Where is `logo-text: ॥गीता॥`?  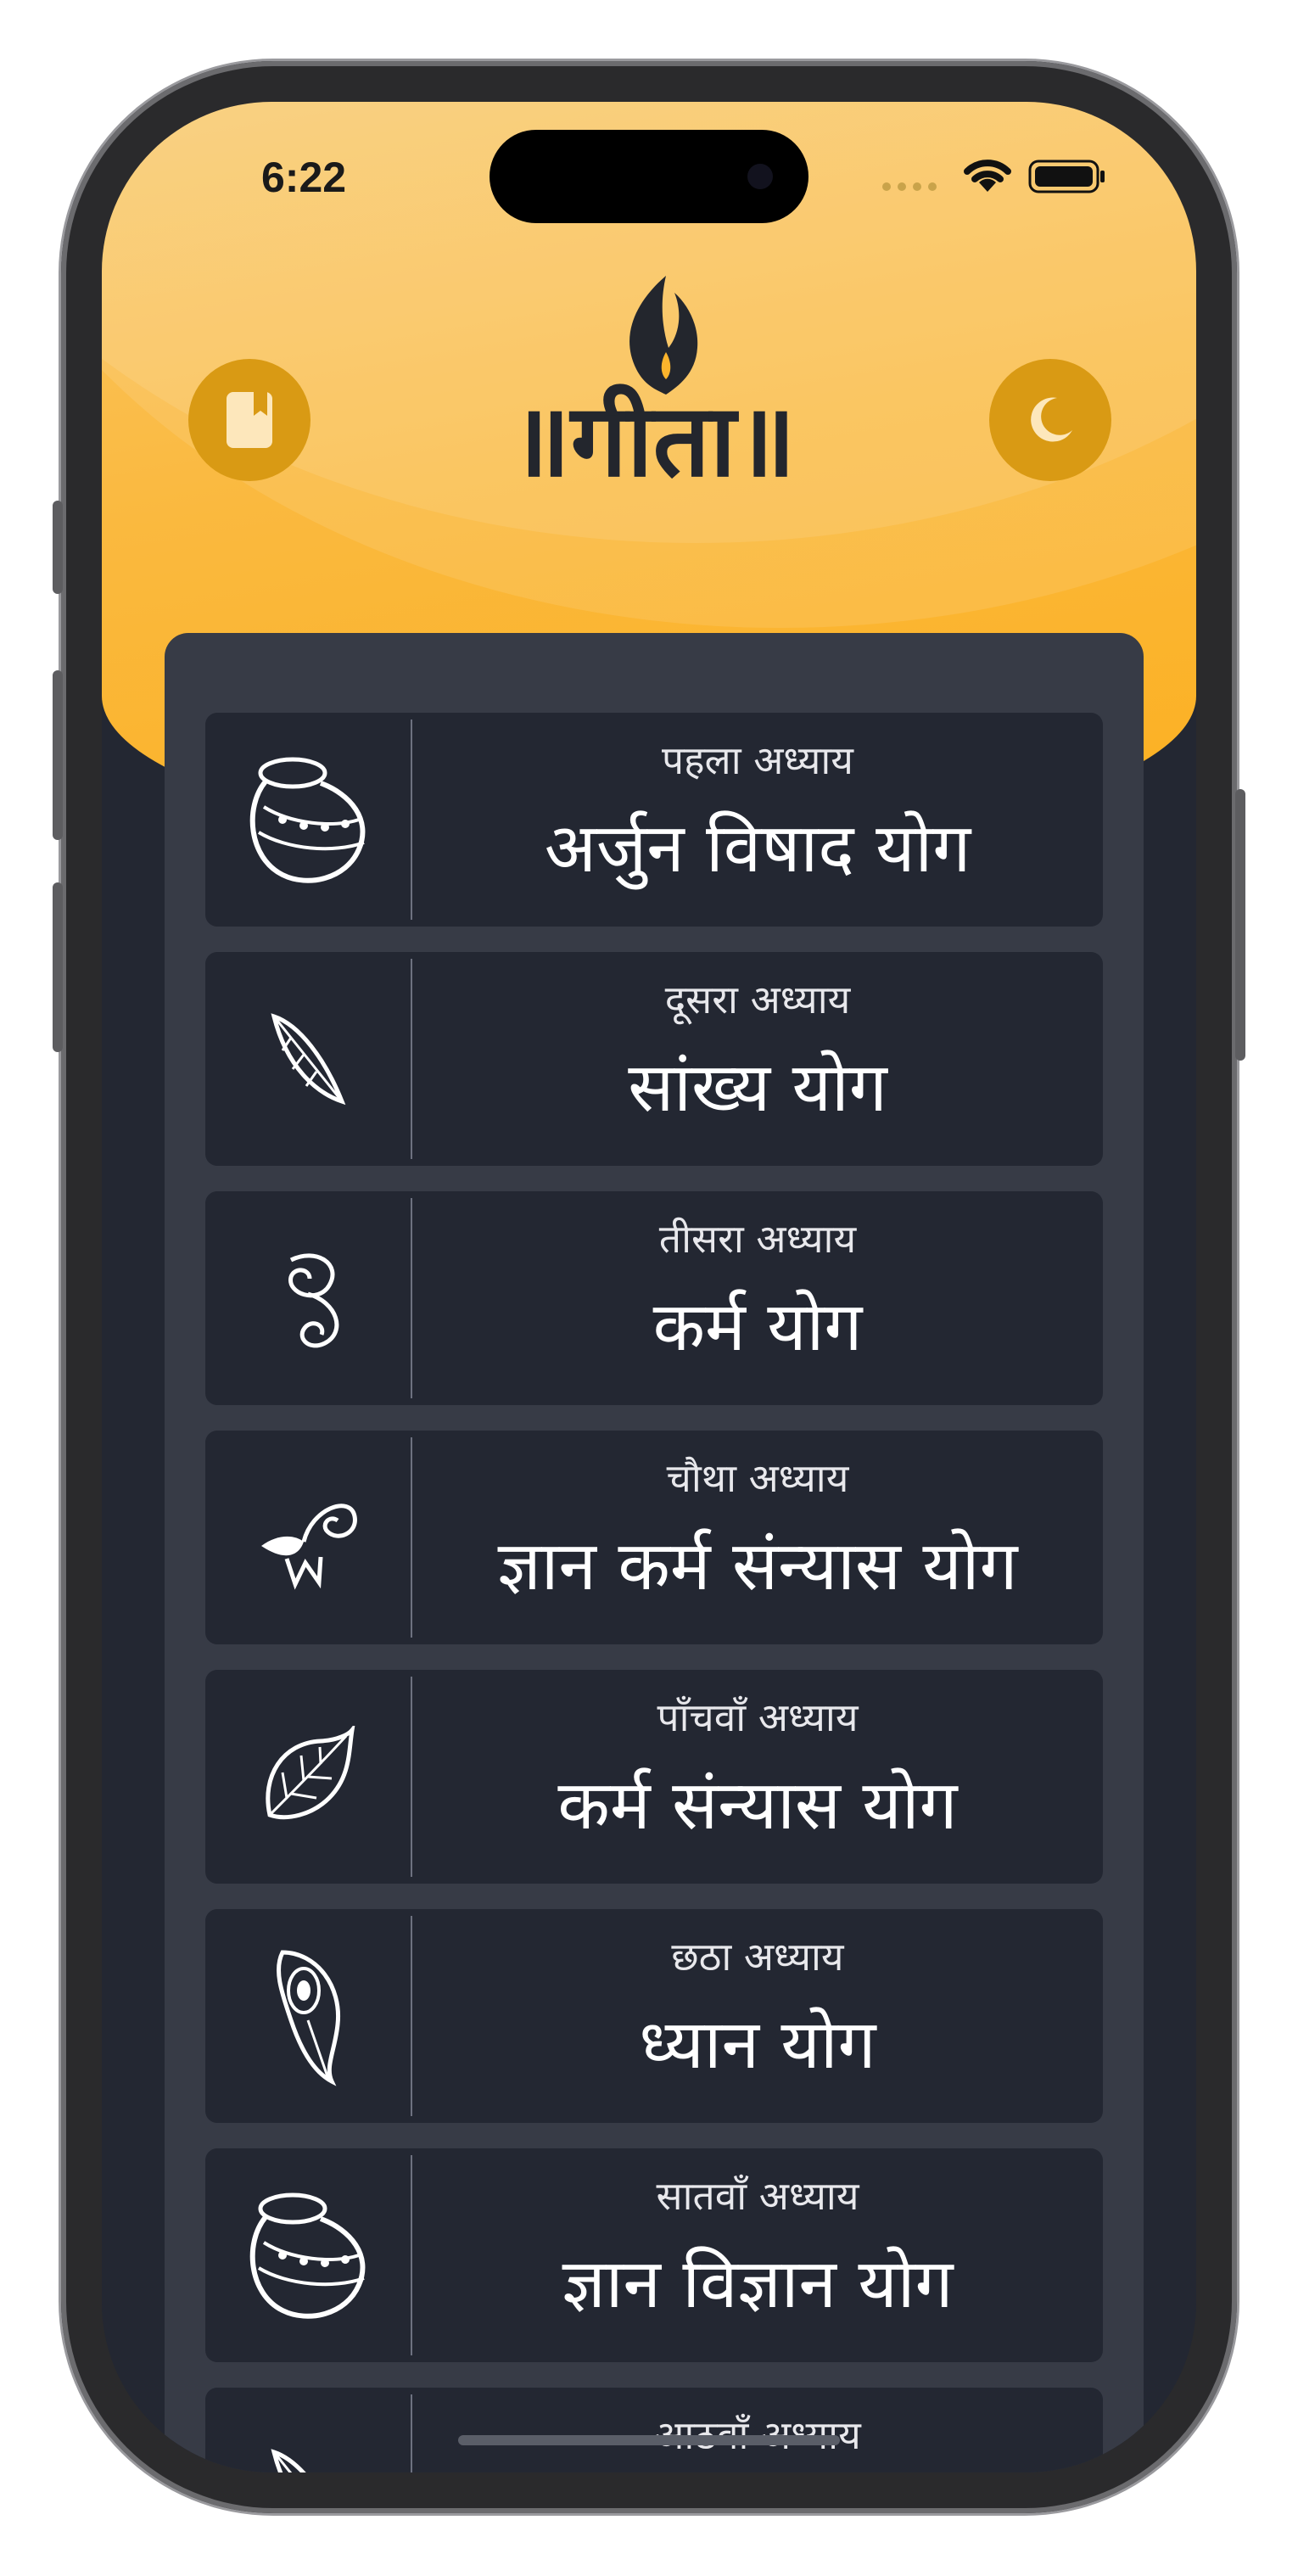
logo-text: ॥गीता॥ is located at coordinates (653, 435).